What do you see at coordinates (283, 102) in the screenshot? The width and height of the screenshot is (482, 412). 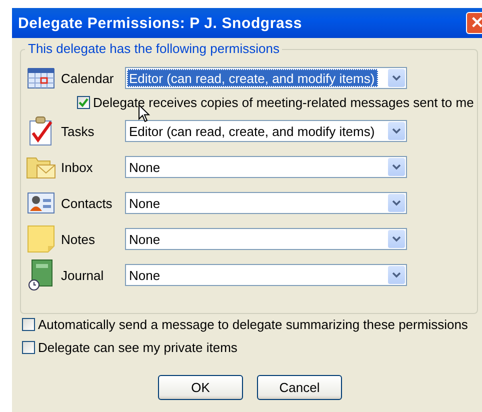 I see `checkbox-label: Delegate receives copies of meeting-related messages sent to me` at bounding box center [283, 102].